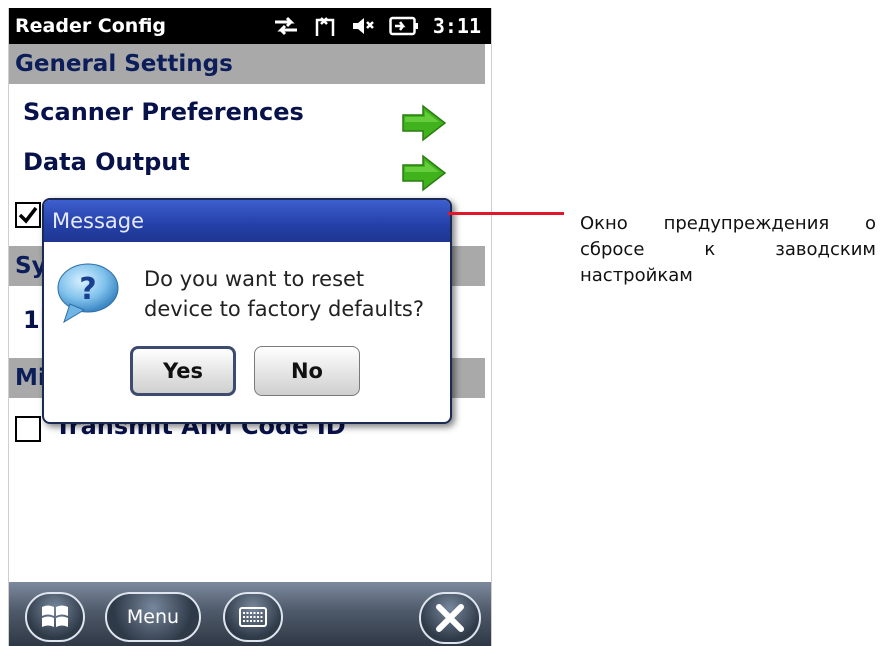 The image size is (882, 646). I want to click on keyboard-button, so click(253, 617).